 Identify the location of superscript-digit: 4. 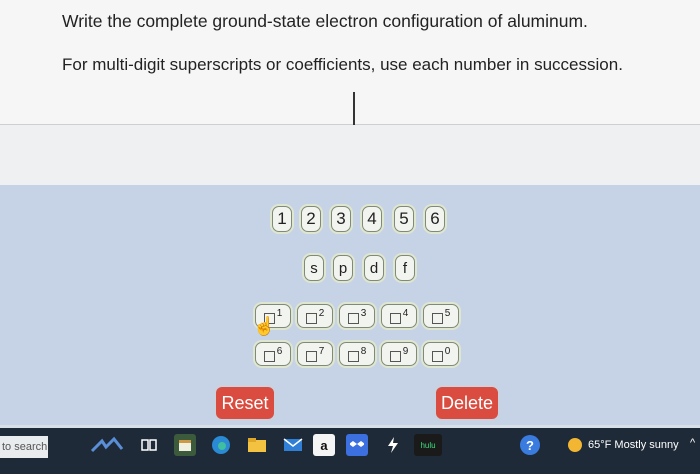
(405, 313).